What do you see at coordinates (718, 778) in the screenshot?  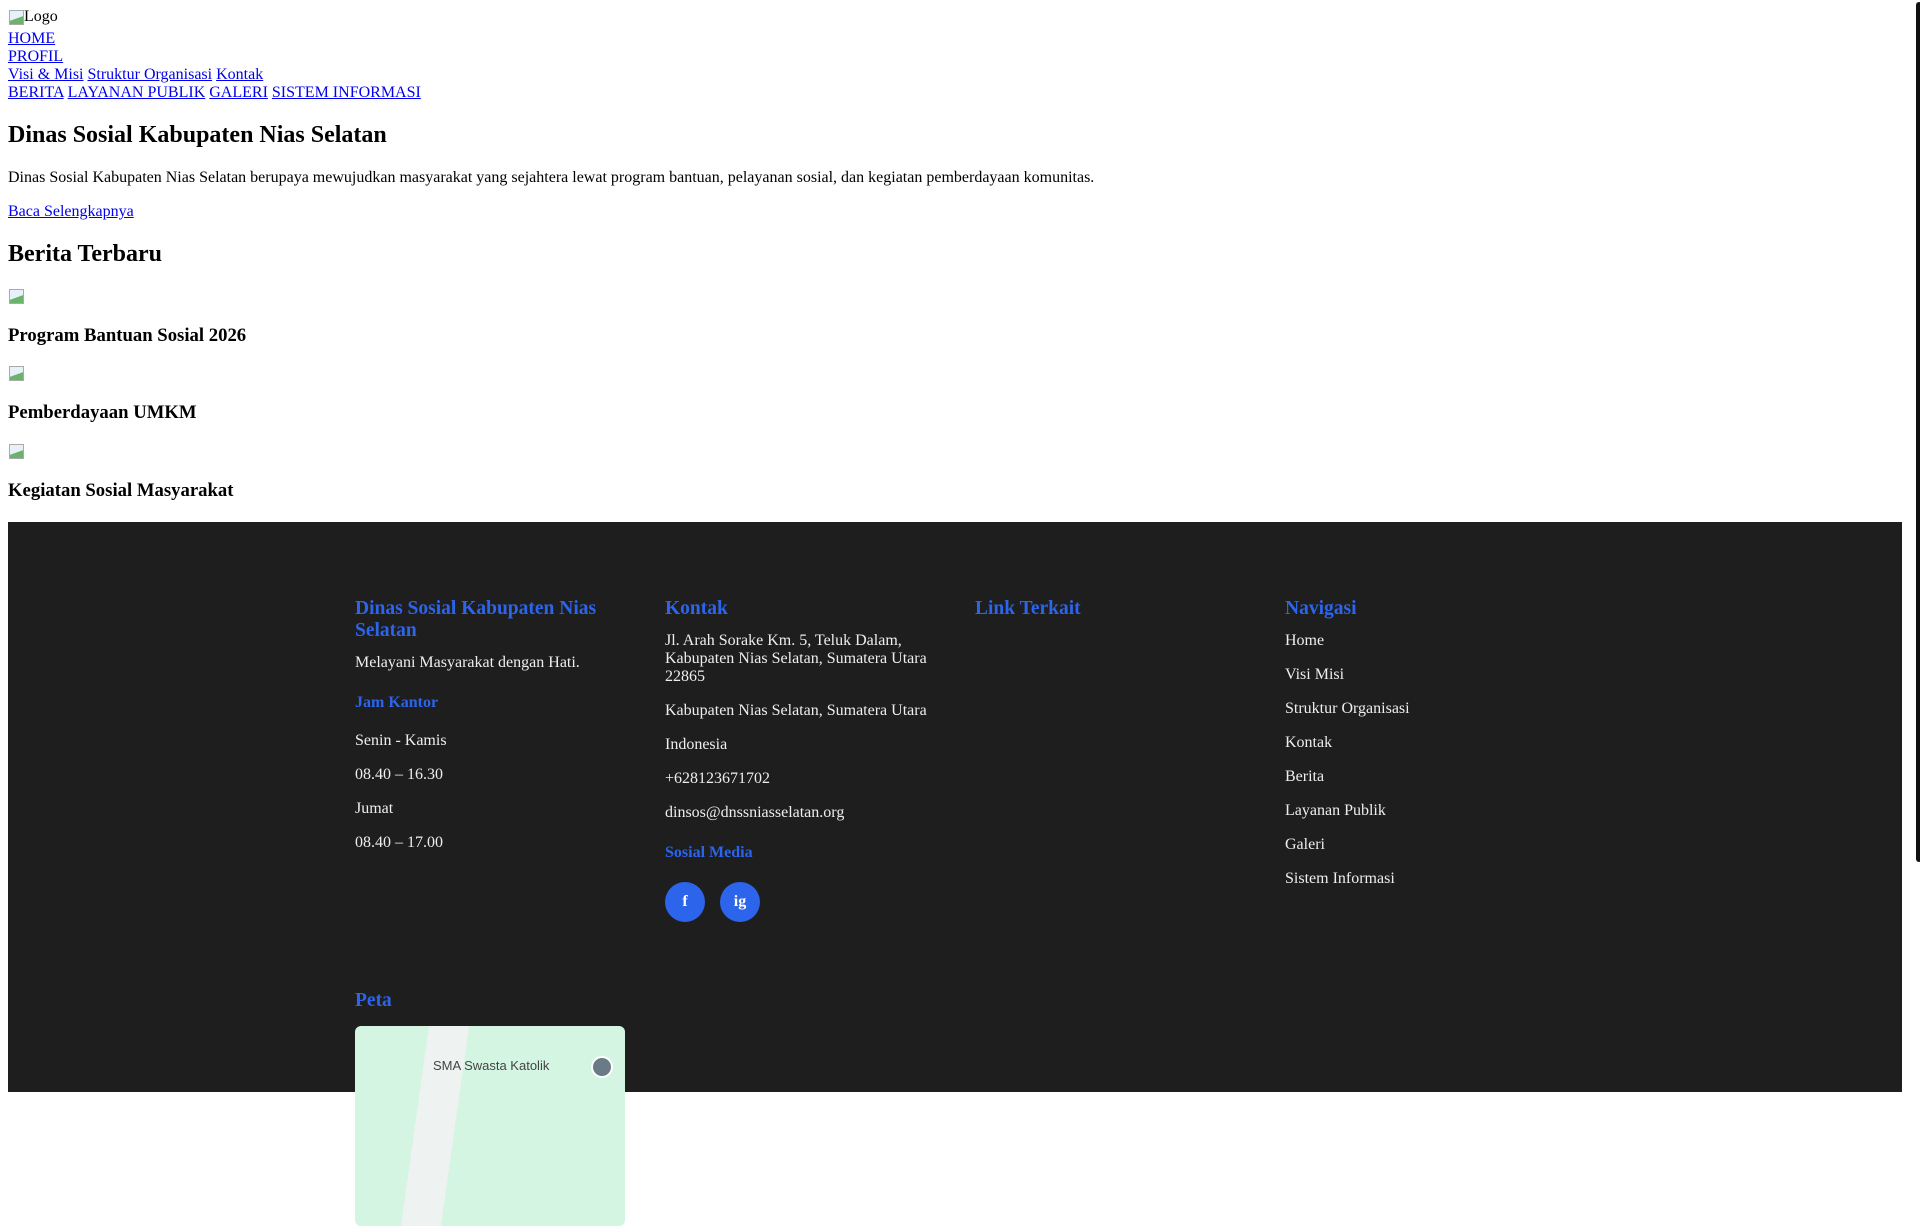 I see `contact-phone: +628123671702` at bounding box center [718, 778].